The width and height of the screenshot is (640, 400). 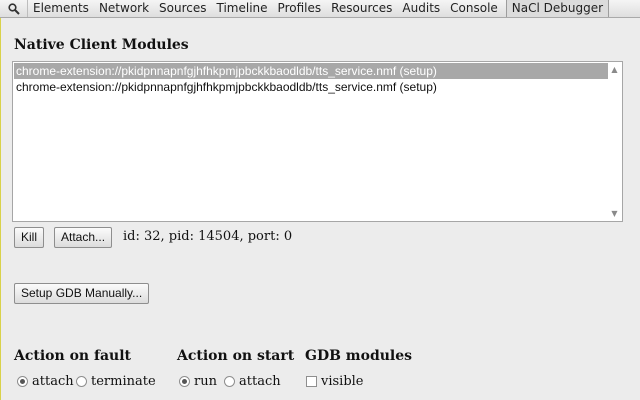 What do you see at coordinates (124, 8) in the screenshot?
I see `tab-network: Network` at bounding box center [124, 8].